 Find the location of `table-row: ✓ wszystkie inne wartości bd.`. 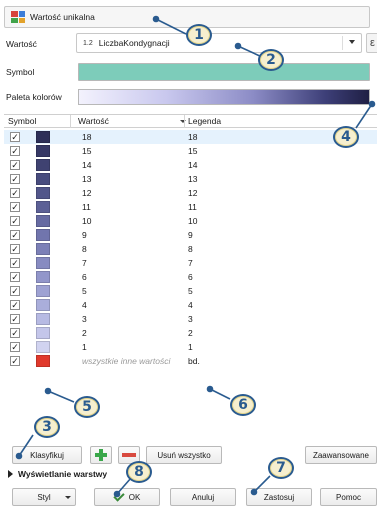

table-row: ✓ wszystkie inne wartości bd. is located at coordinates (190, 361).